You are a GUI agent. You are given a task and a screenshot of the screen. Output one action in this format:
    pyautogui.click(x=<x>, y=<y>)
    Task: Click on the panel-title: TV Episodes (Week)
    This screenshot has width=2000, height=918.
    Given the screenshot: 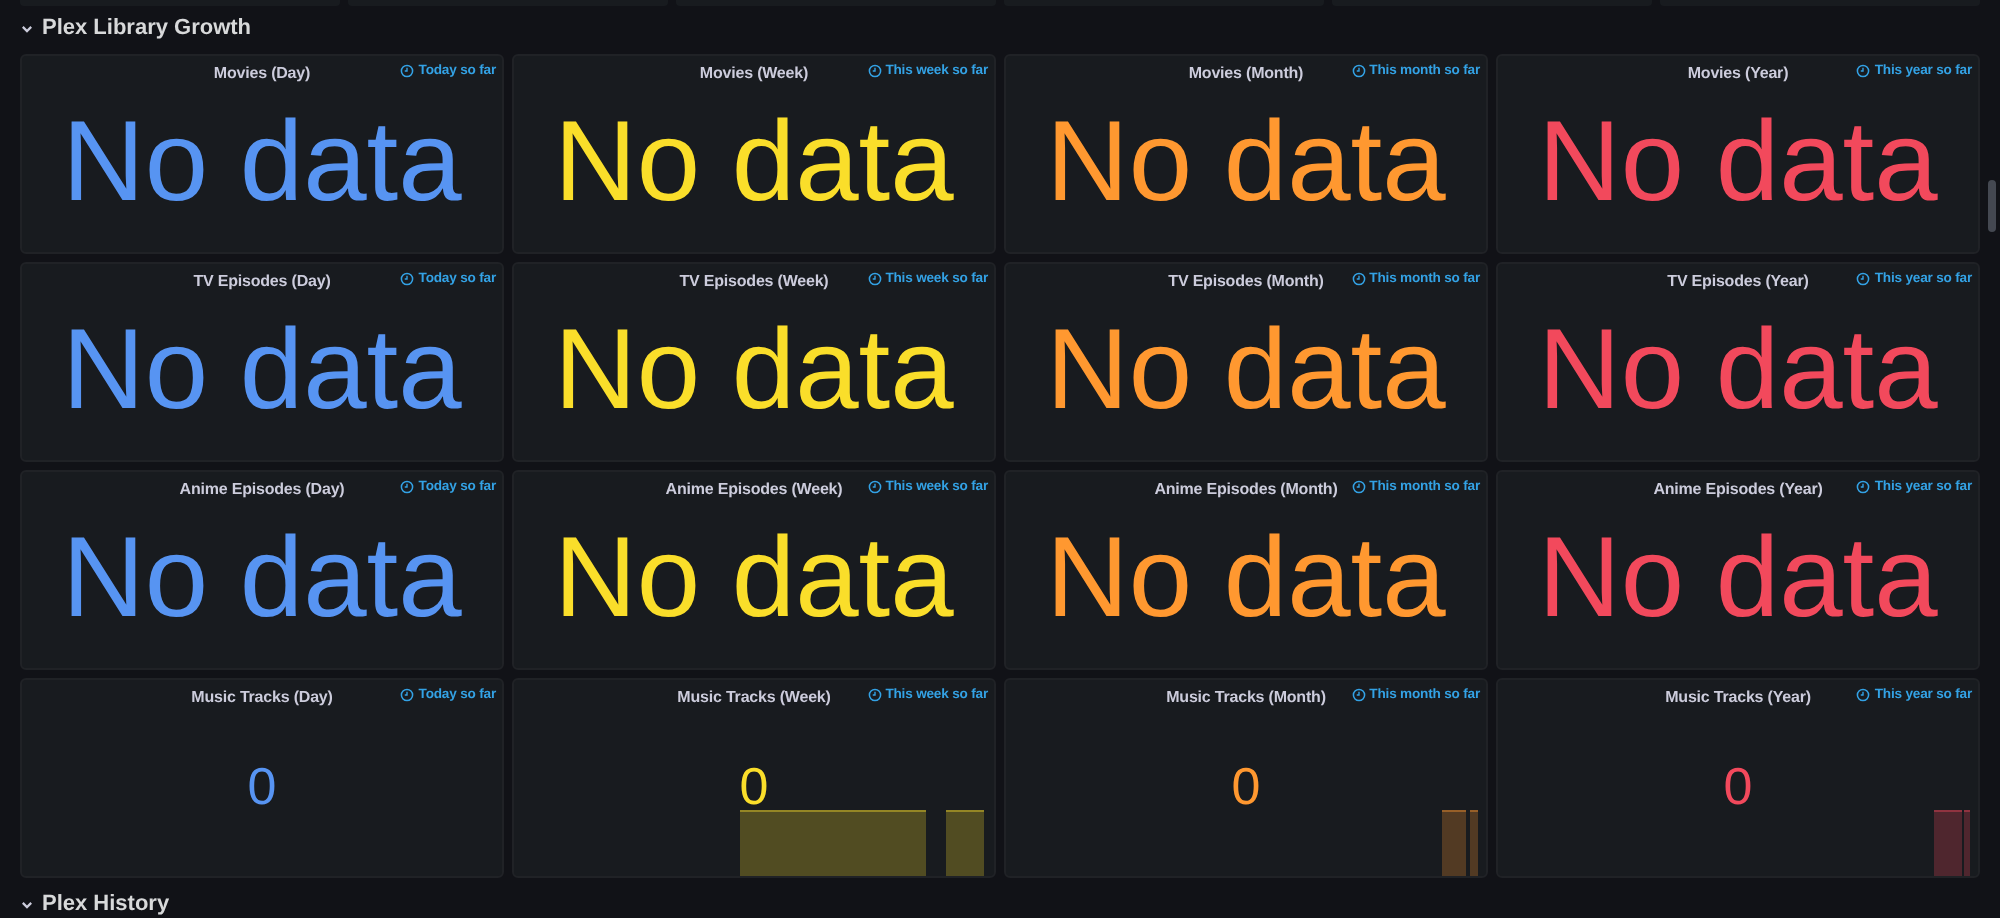 What is the action you would take?
    pyautogui.click(x=754, y=280)
    